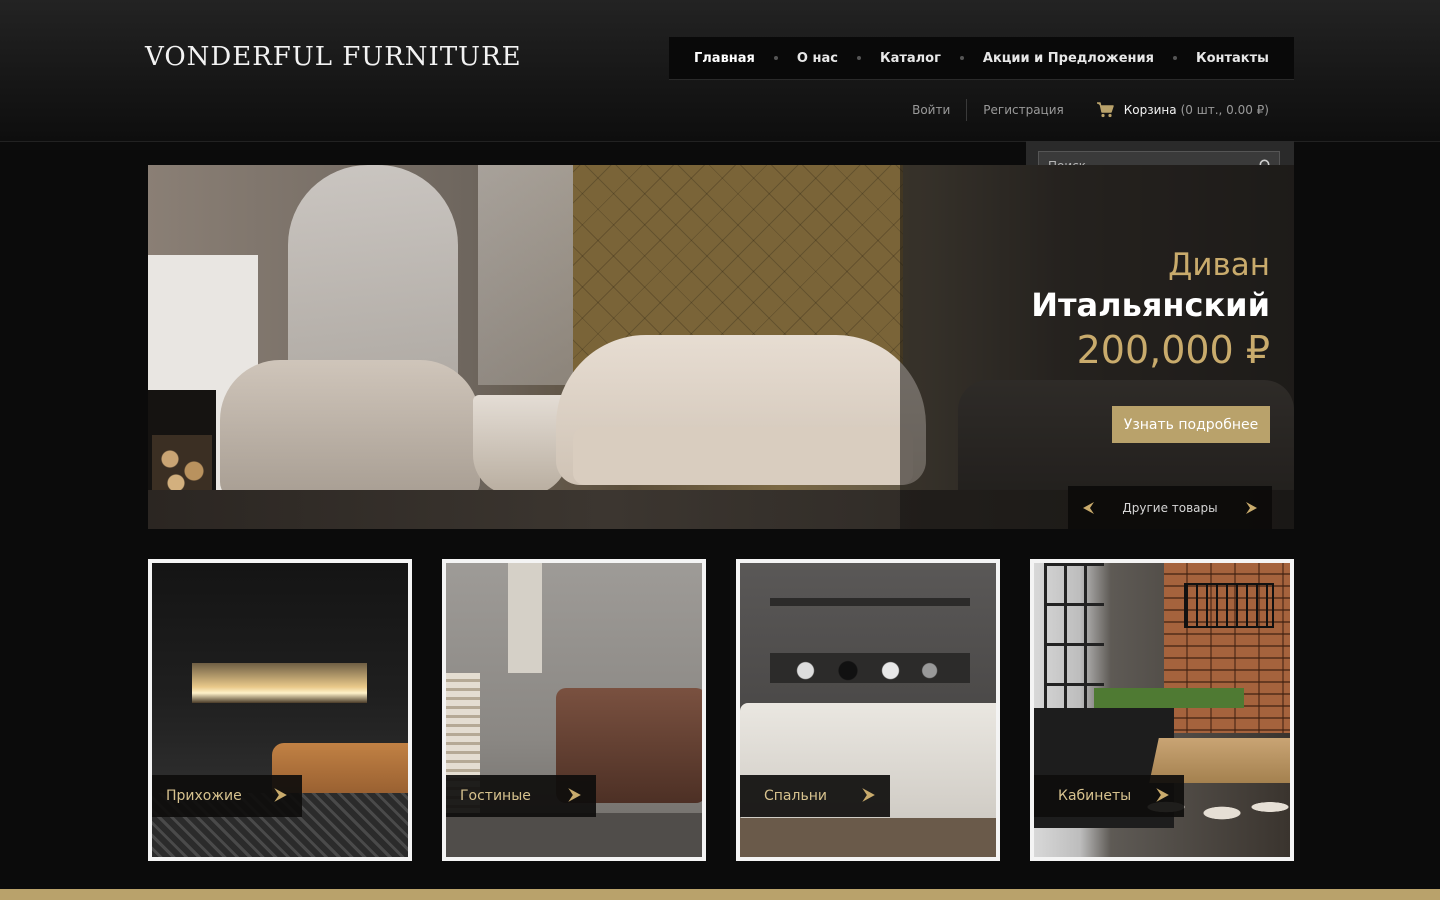 The height and width of the screenshot is (900, 1440). I want to click on hero-pager: Другие товары, so click(1170, 507).